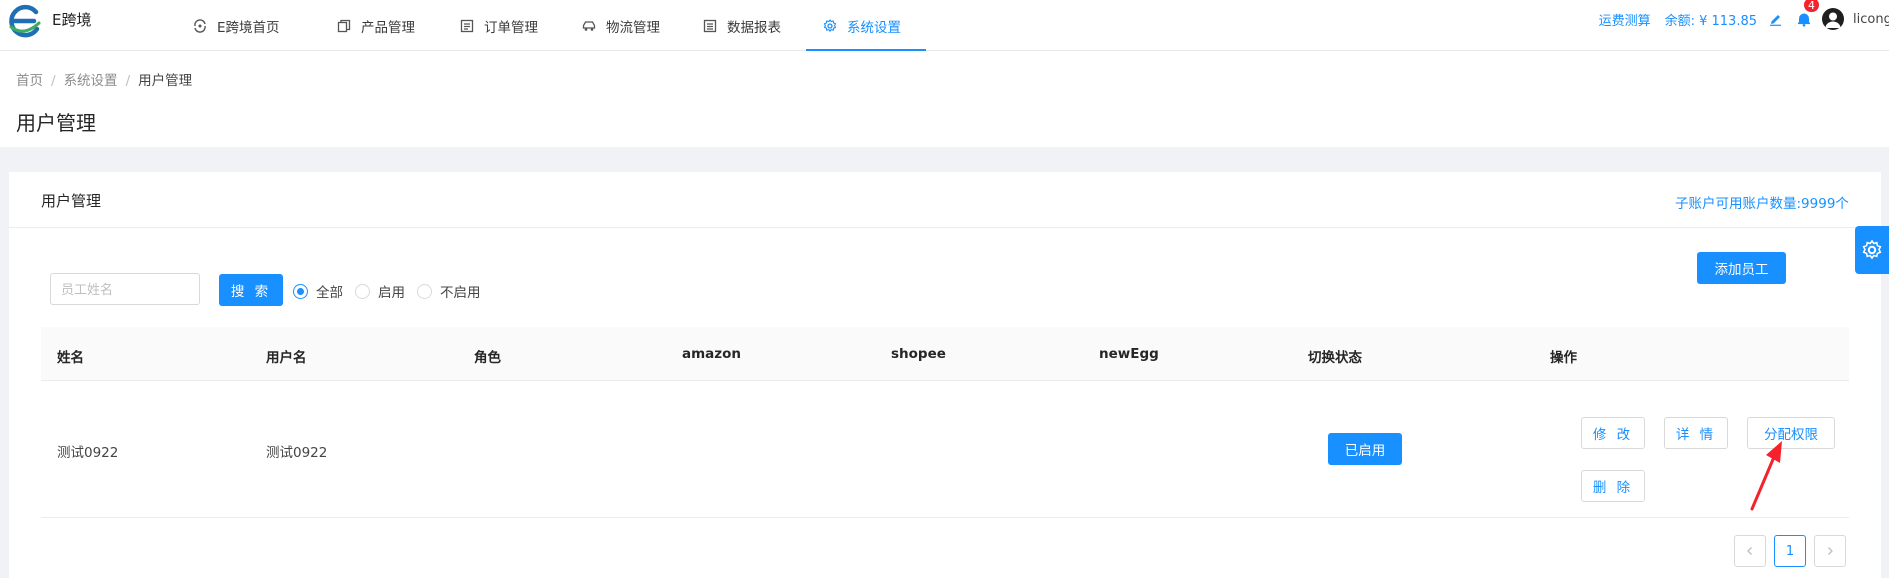  What do you see at coordinates (1804, 20) in the screenshot?
I see `bell-icon` at bounding box center [1804, 20].